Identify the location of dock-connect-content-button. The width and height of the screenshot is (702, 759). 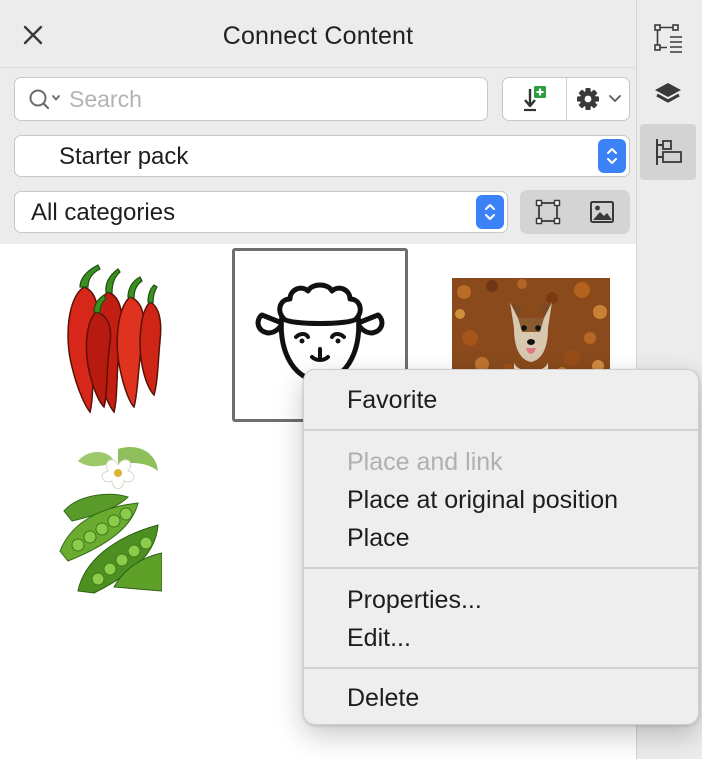
(668, 152).